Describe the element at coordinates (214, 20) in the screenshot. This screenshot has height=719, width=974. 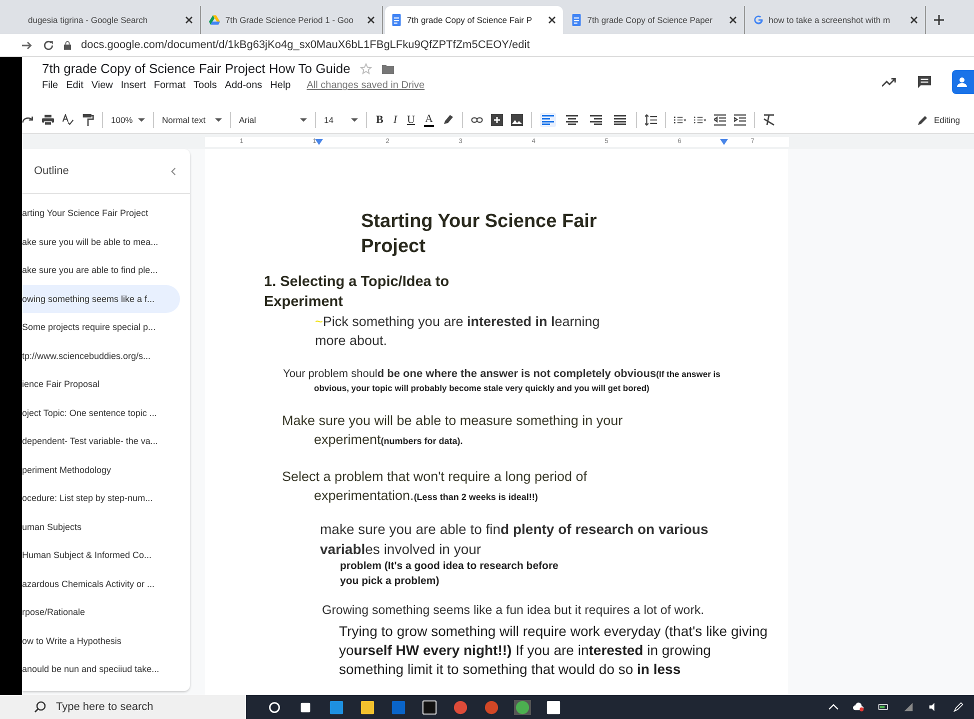
I see `triangle-logo-icon` at that location.